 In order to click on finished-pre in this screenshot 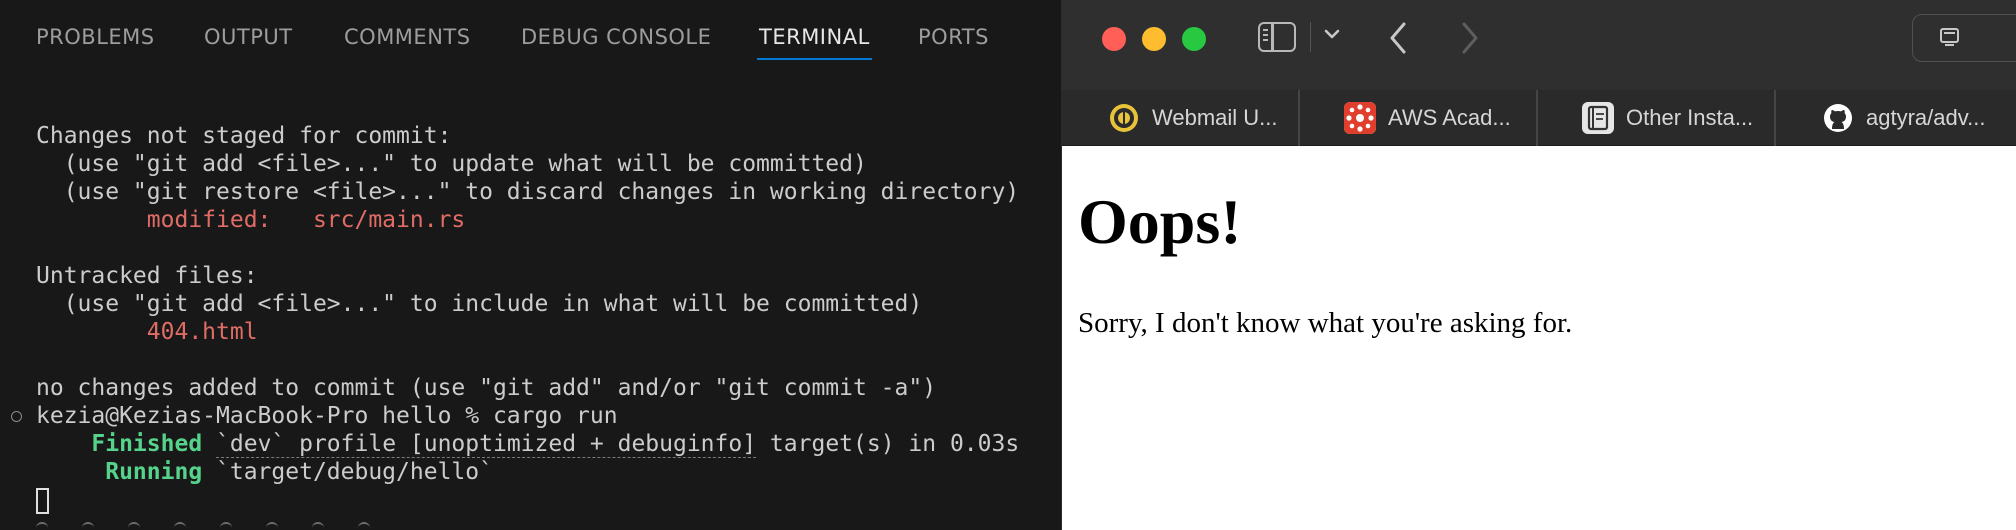, I will do `click(209, 444)`.